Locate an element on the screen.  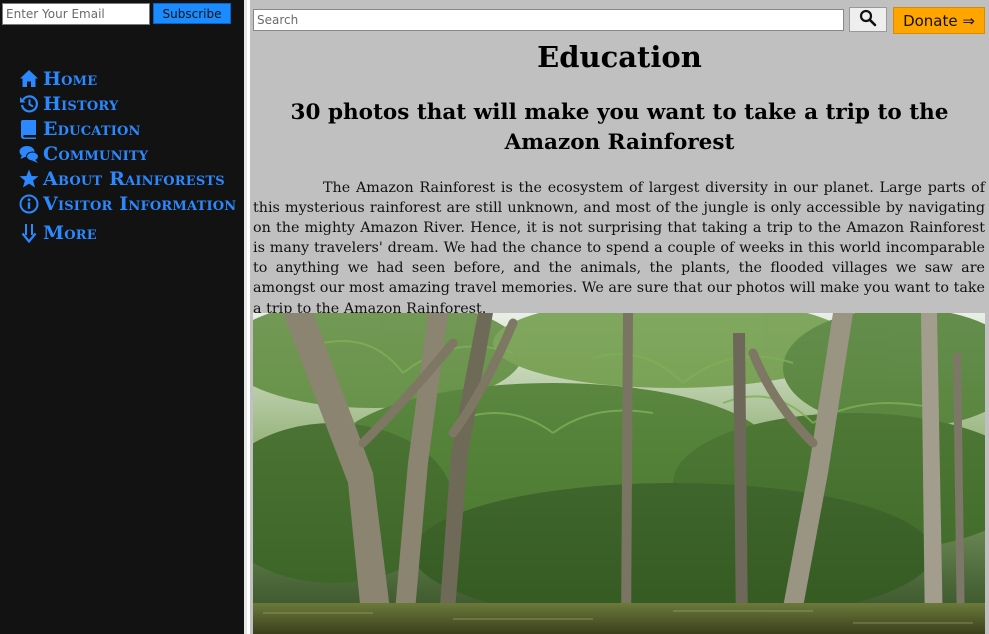
sidebar-item-education: Education is located at coordinates (127, 128).